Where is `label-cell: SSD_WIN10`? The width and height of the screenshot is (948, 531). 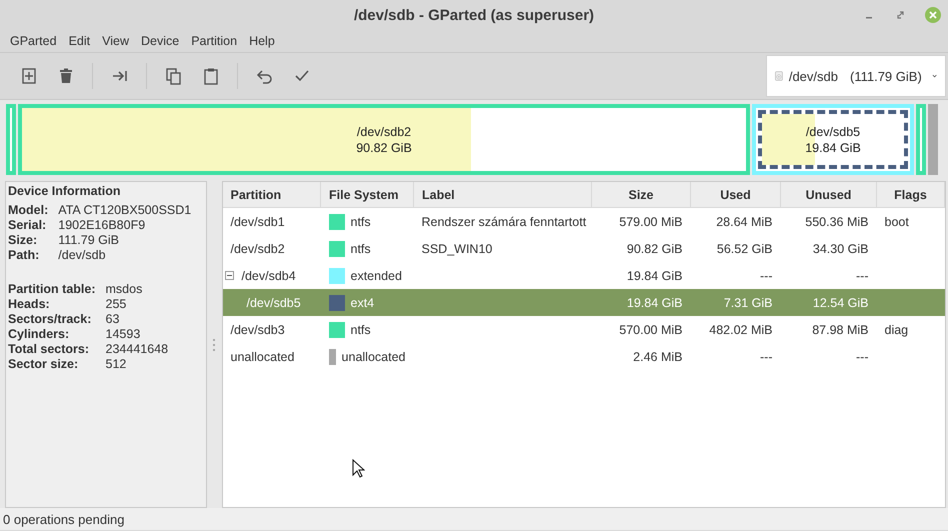 label-cell: SSD_WIN10 is located at coordinates (457, 249).